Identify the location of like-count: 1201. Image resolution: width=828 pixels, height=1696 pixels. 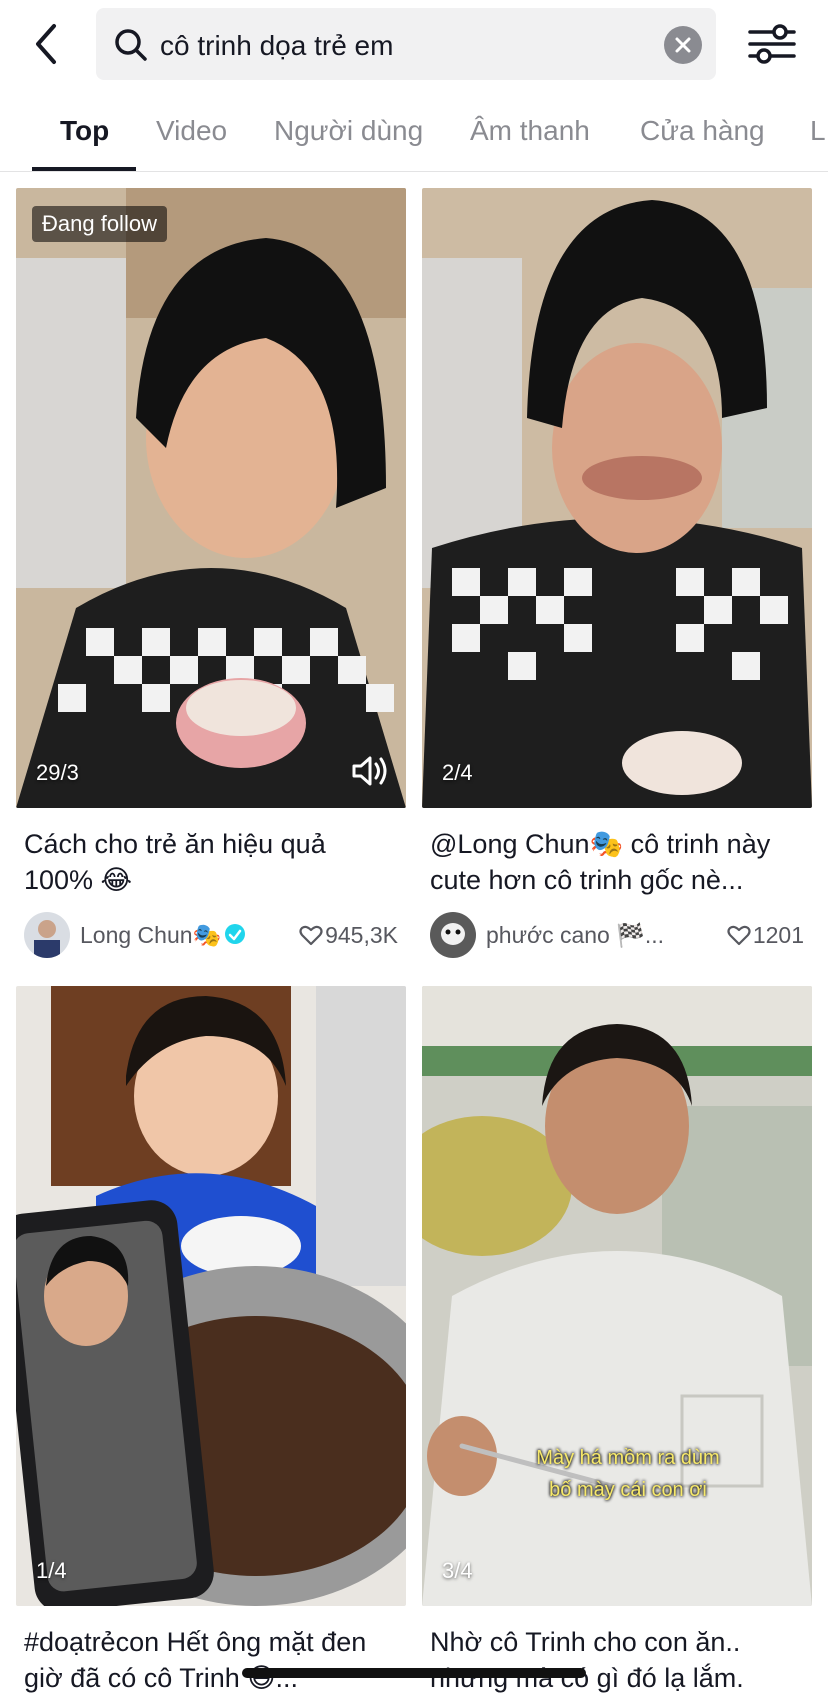
(765, 935).